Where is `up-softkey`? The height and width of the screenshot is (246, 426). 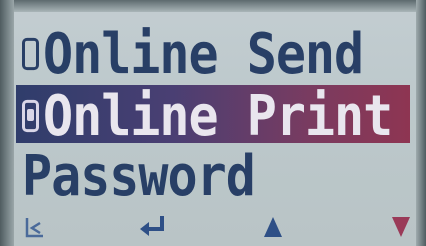
up-softkey is located at coordinates (273, 227).